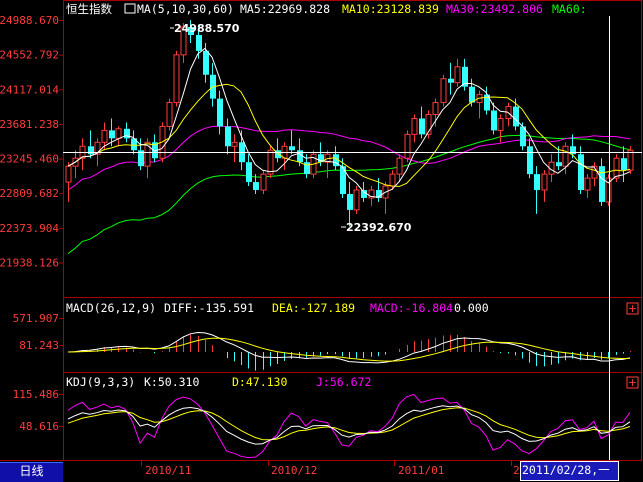 The height and width of the screenshot is (482, 643). I want to click on macd-dea: DEA:-127.189, so click(313, 308).